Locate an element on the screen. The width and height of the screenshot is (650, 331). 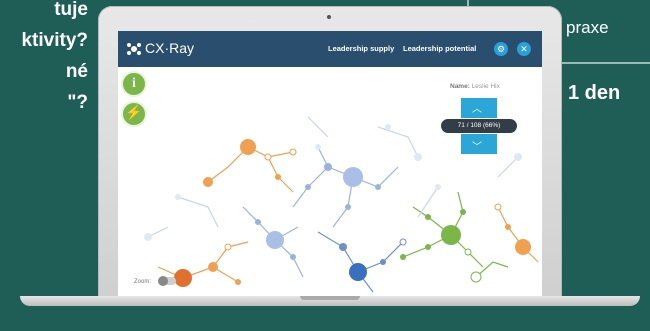
laptop-base is located at coordinates (330, 301).